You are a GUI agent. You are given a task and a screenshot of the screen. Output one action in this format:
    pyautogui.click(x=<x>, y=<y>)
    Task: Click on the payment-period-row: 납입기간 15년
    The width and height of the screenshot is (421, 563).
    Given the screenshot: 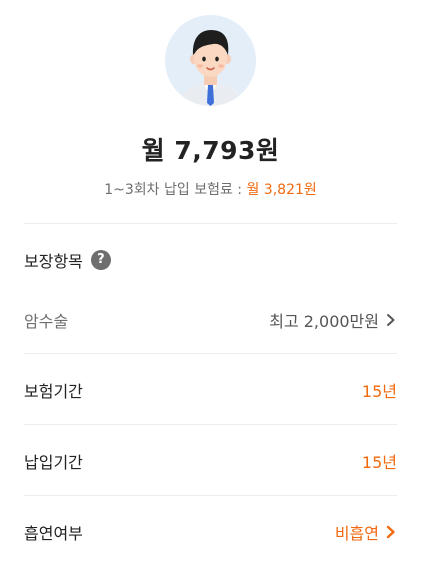 What is the action you would take?
    pyautogui.click(x=210, y=461)
    